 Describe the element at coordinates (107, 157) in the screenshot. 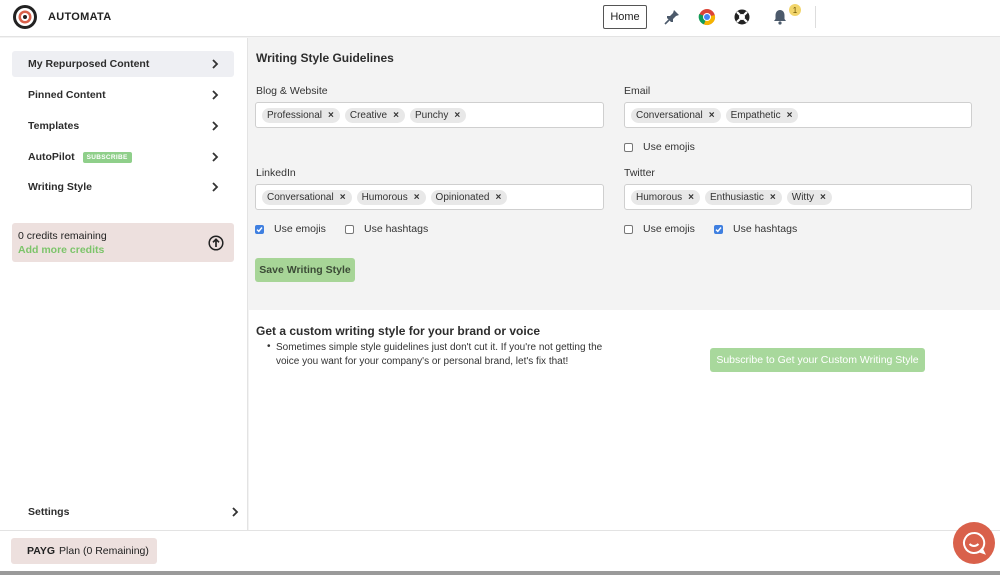

I see `subscribe-badge: SUBSCRIBE` at that location.